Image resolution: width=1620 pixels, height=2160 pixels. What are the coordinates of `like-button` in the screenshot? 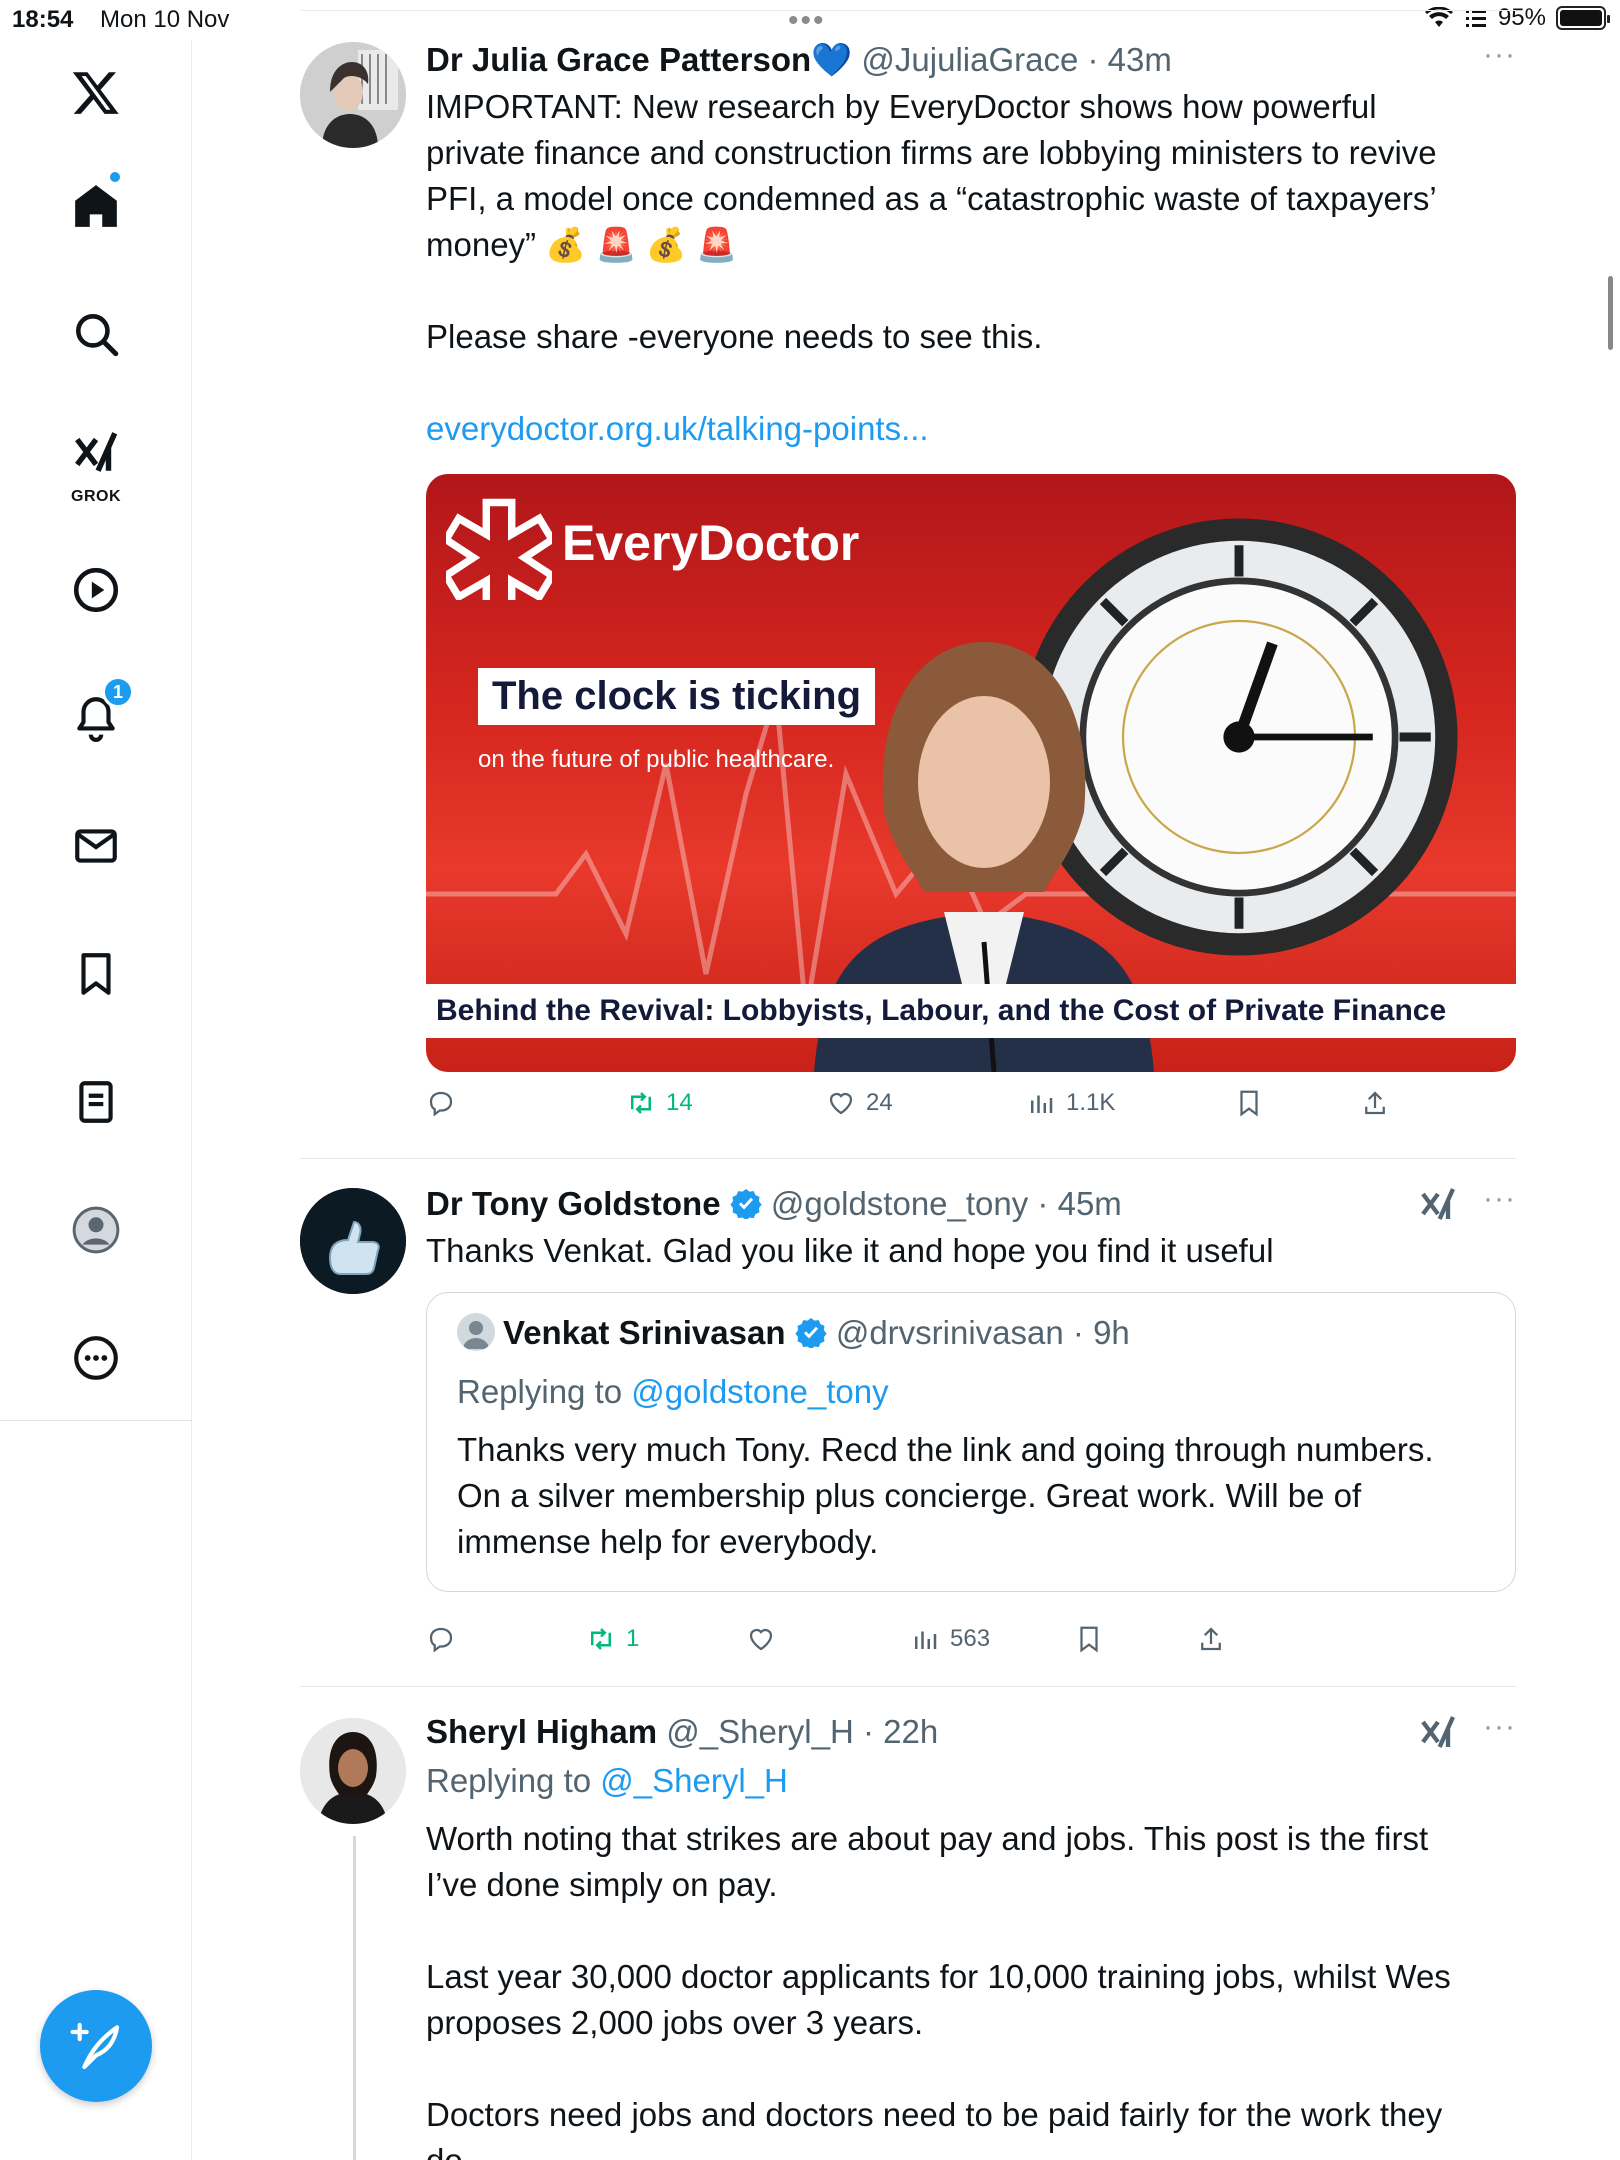 It's located at (761, 1639).